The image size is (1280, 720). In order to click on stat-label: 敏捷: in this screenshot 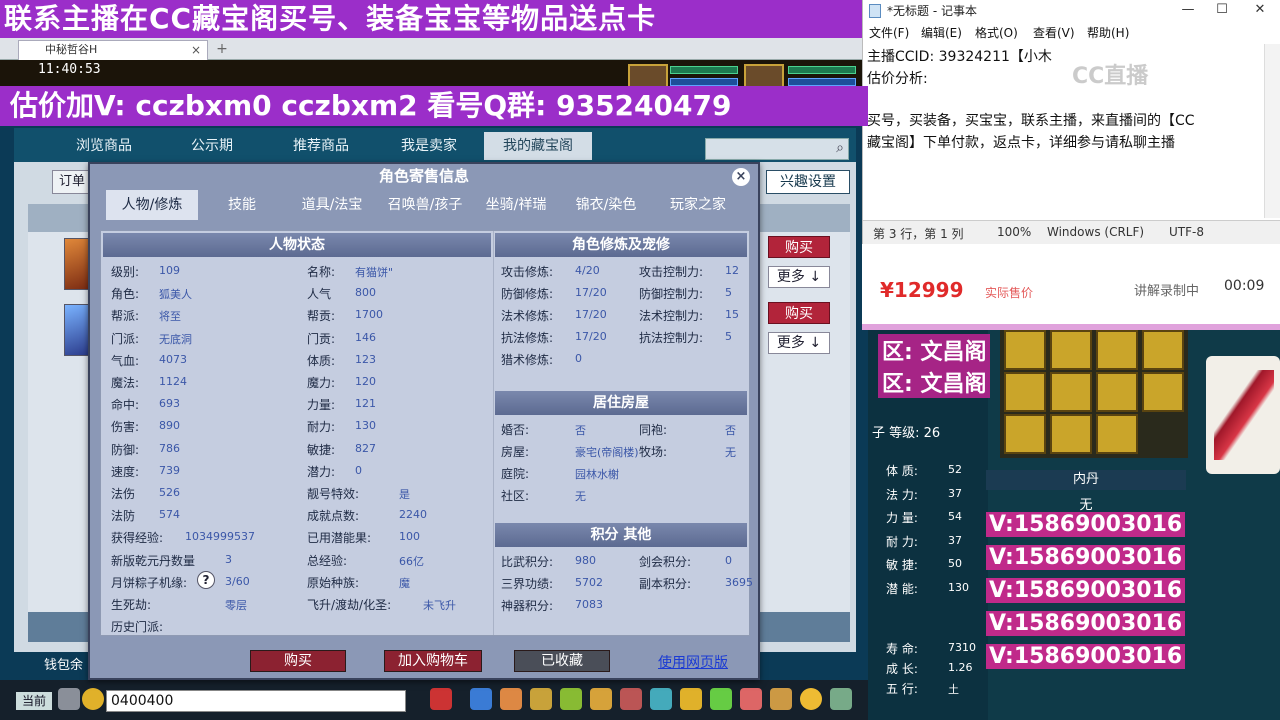, I will do `click(321, 449)`.